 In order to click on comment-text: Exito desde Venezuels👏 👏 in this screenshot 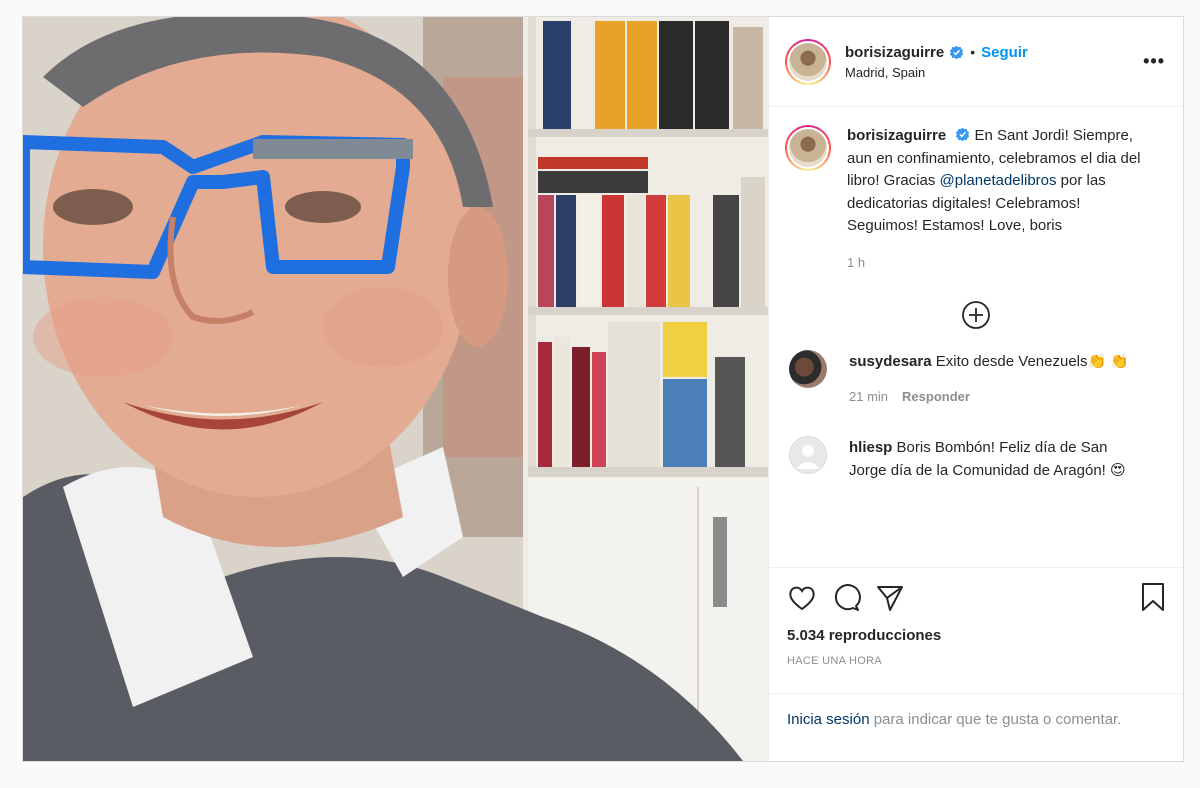, I will do `click(1032, 361)`.